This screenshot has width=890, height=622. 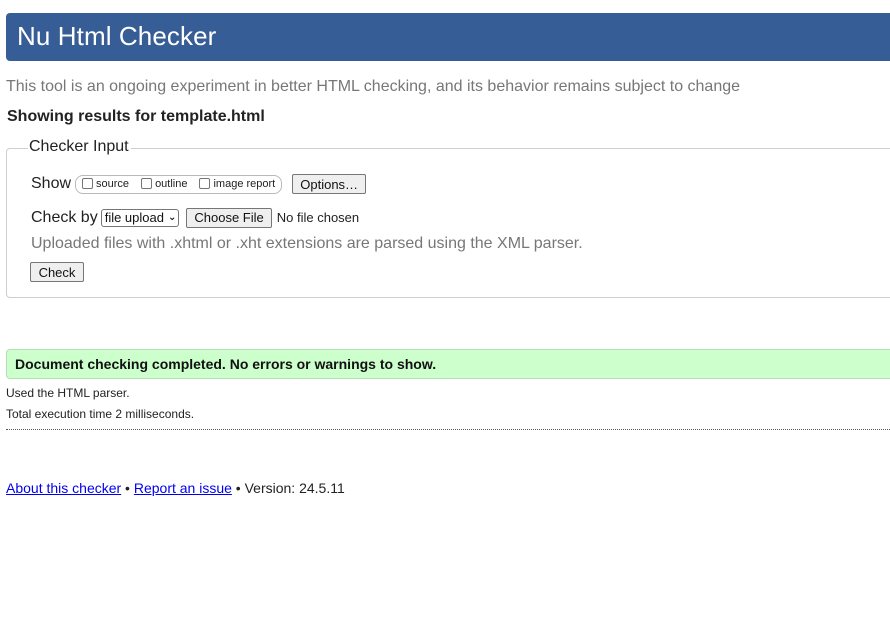 I want to click on no-file-chosen-text: No file chosen, so click(x=318, y=217).